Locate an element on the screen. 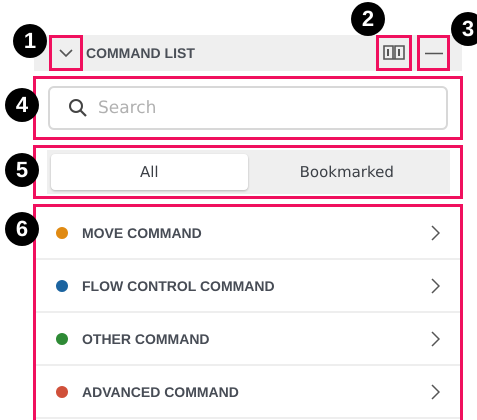  callout-number: 3 is located at coordinates (464, 29).